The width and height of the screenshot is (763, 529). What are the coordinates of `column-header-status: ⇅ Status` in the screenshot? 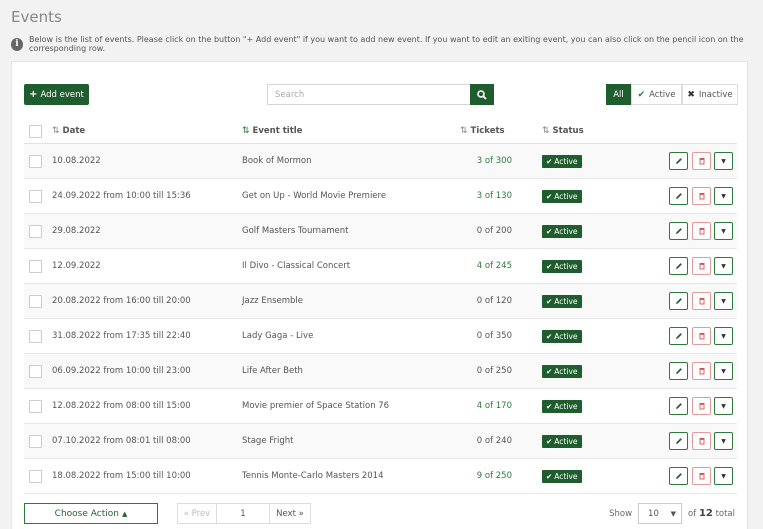 It's located at (563, 131).